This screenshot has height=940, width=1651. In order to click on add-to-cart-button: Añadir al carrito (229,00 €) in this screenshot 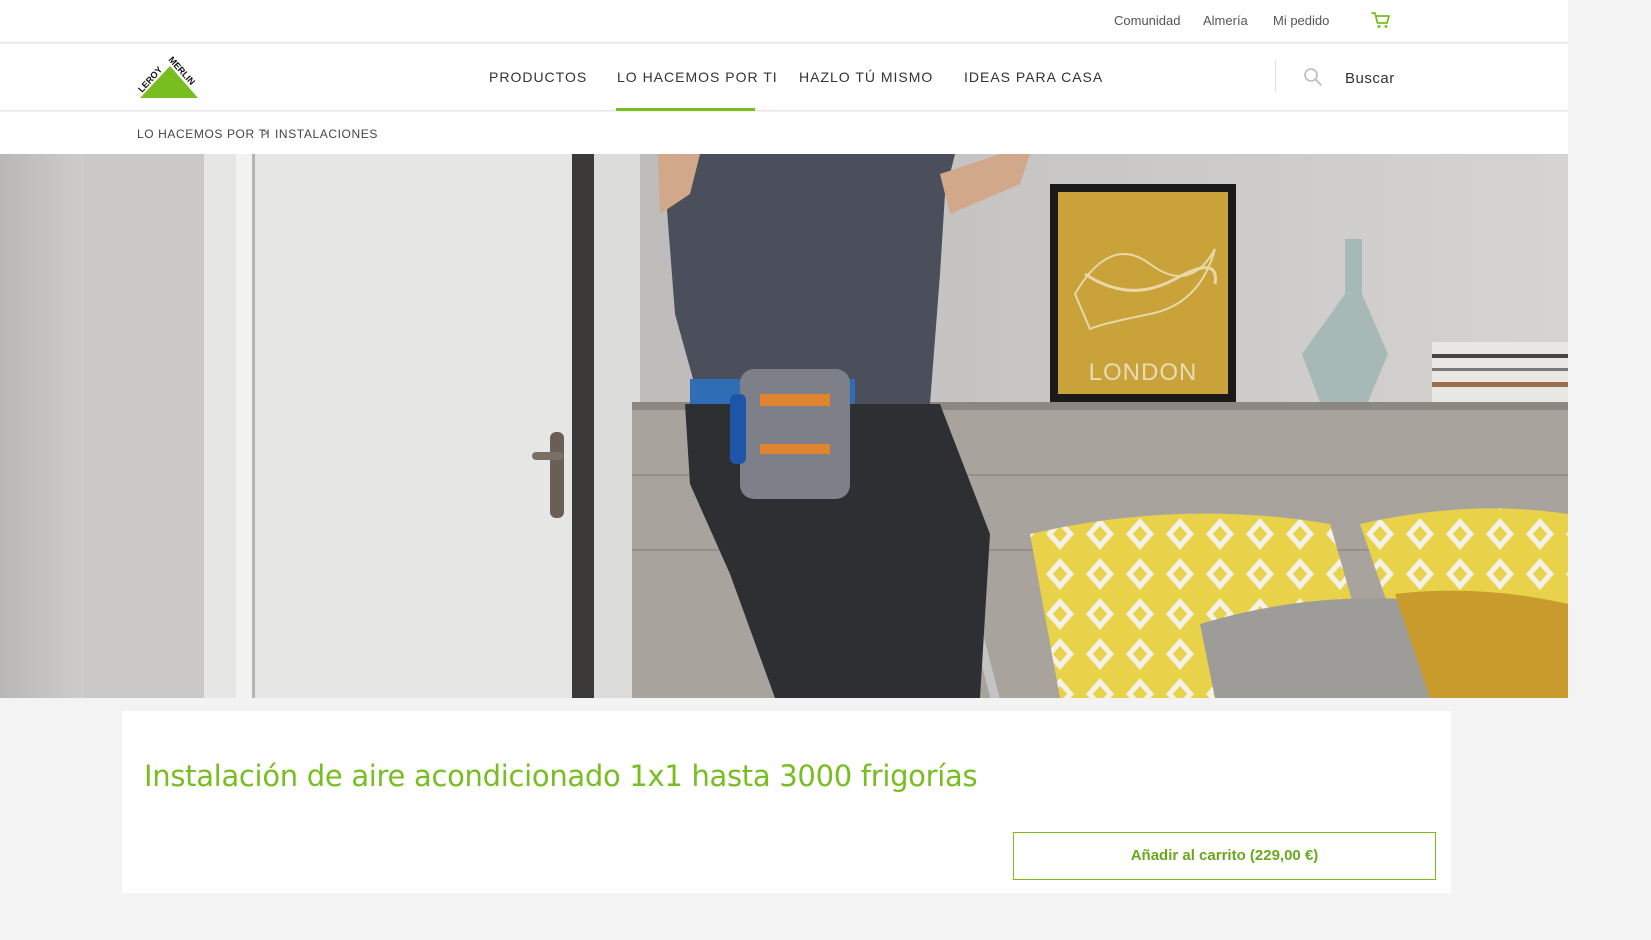, I will do `click(1224, 856)`.